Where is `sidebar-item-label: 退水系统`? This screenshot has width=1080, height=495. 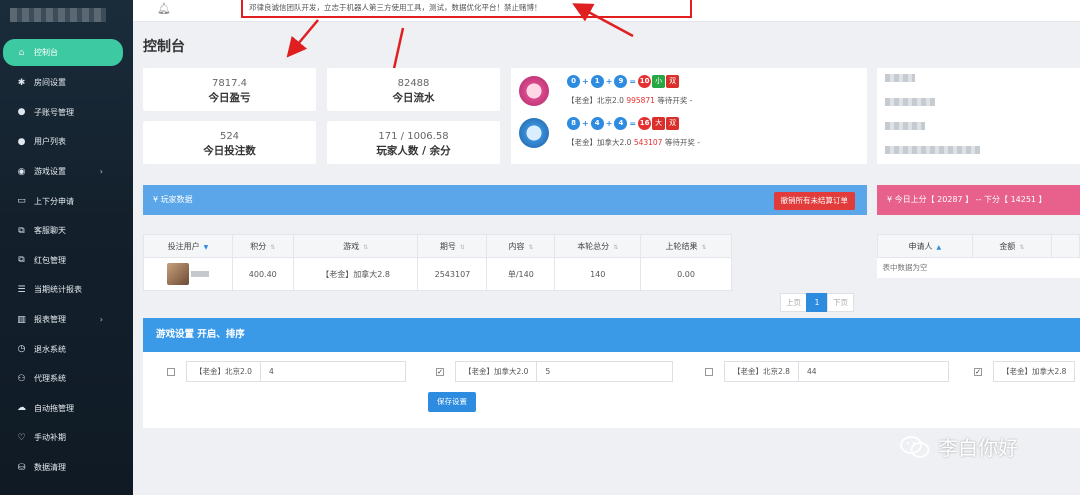
sidebar-item-label: 退水系统 is located at coordinates (50, 349).